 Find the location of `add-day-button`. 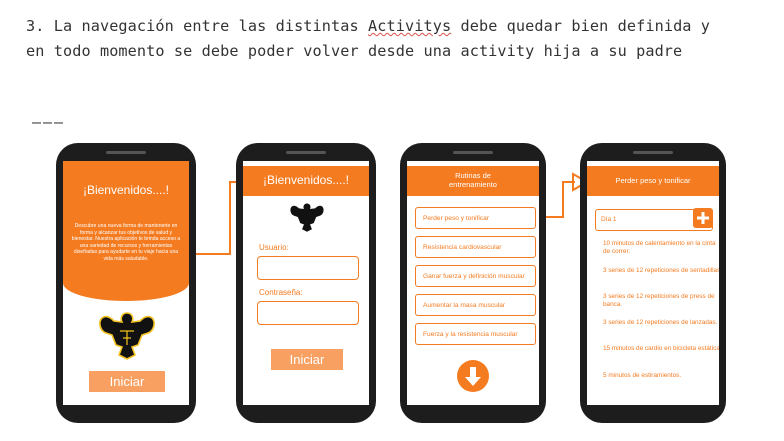

add-day-button is located at coordinates (703, 218).